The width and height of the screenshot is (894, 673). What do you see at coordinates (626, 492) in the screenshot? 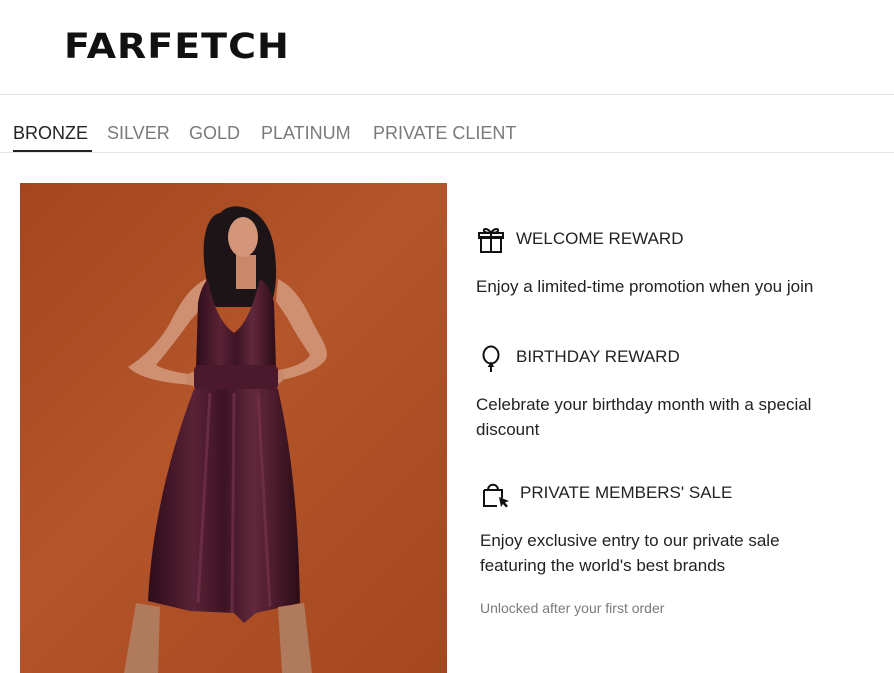
I see `private-sale-title: PRIVATE MEMBERS' SALE` at bounding box center [626, 492].